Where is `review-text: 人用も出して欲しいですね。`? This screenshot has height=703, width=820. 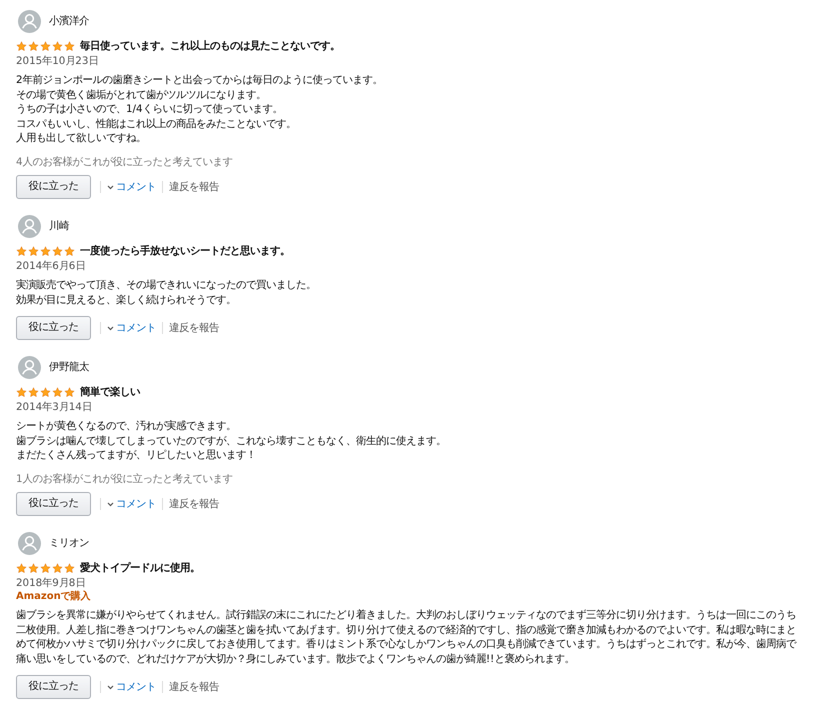 review-text: 人用も出して欲しいですね。 is located at coordinates (81, 138).